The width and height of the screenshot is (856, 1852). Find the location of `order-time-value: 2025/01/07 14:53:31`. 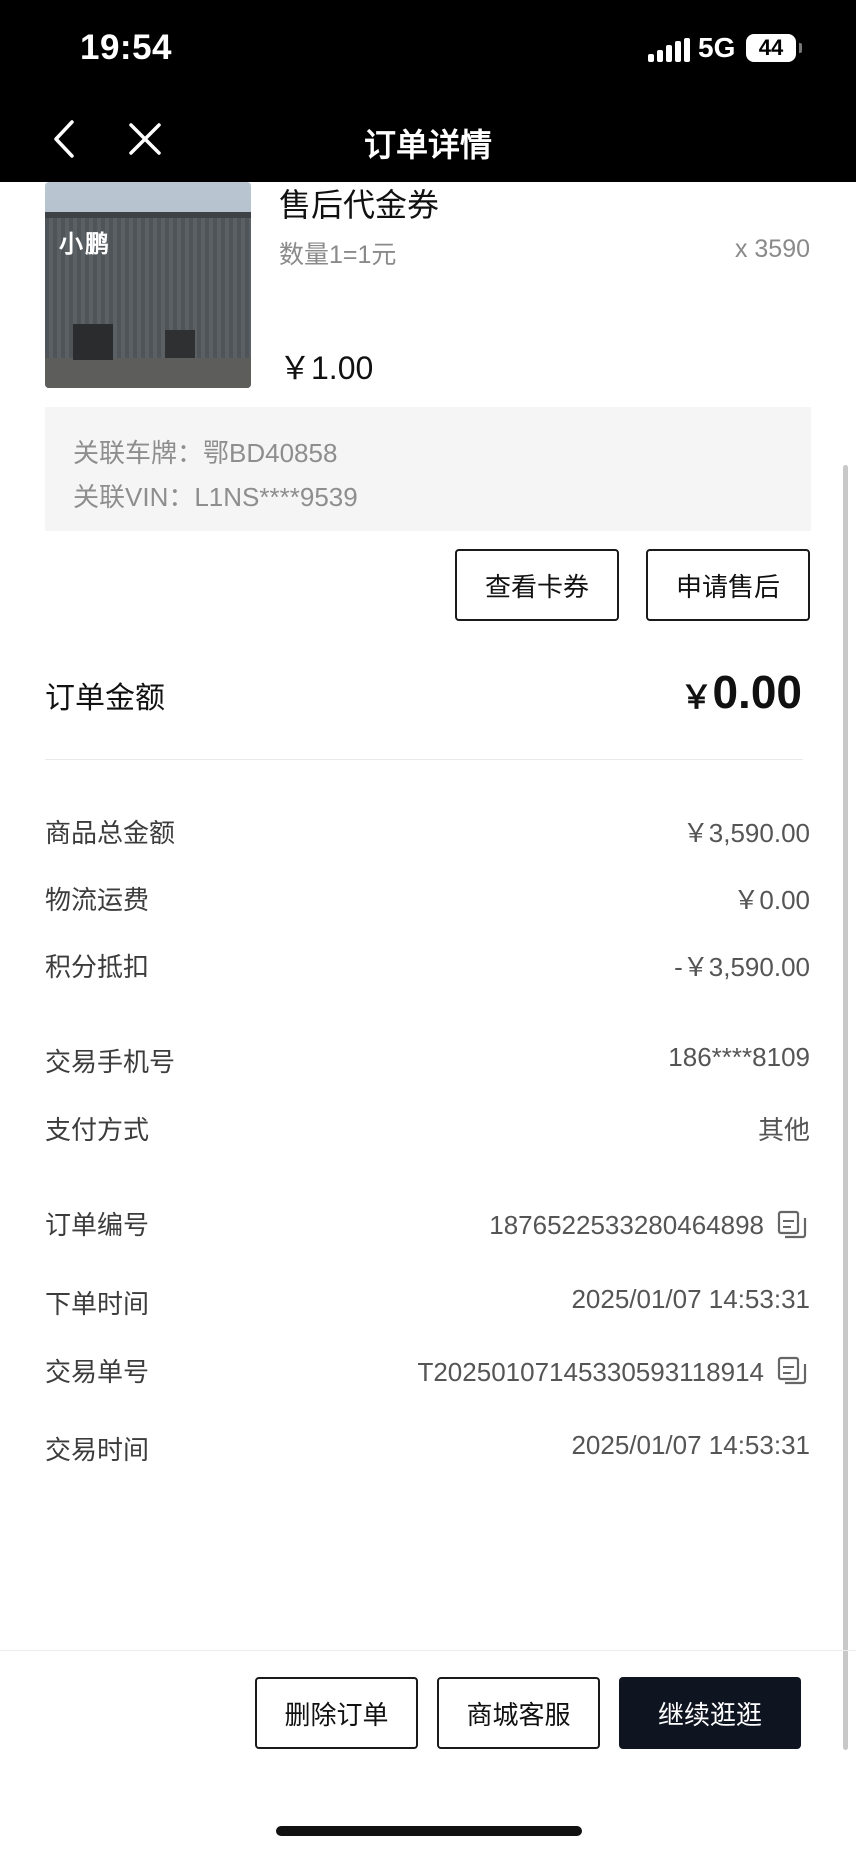

order-time-value: 2025/01/07 14:53:31 is located at coordinates (690, 1299).